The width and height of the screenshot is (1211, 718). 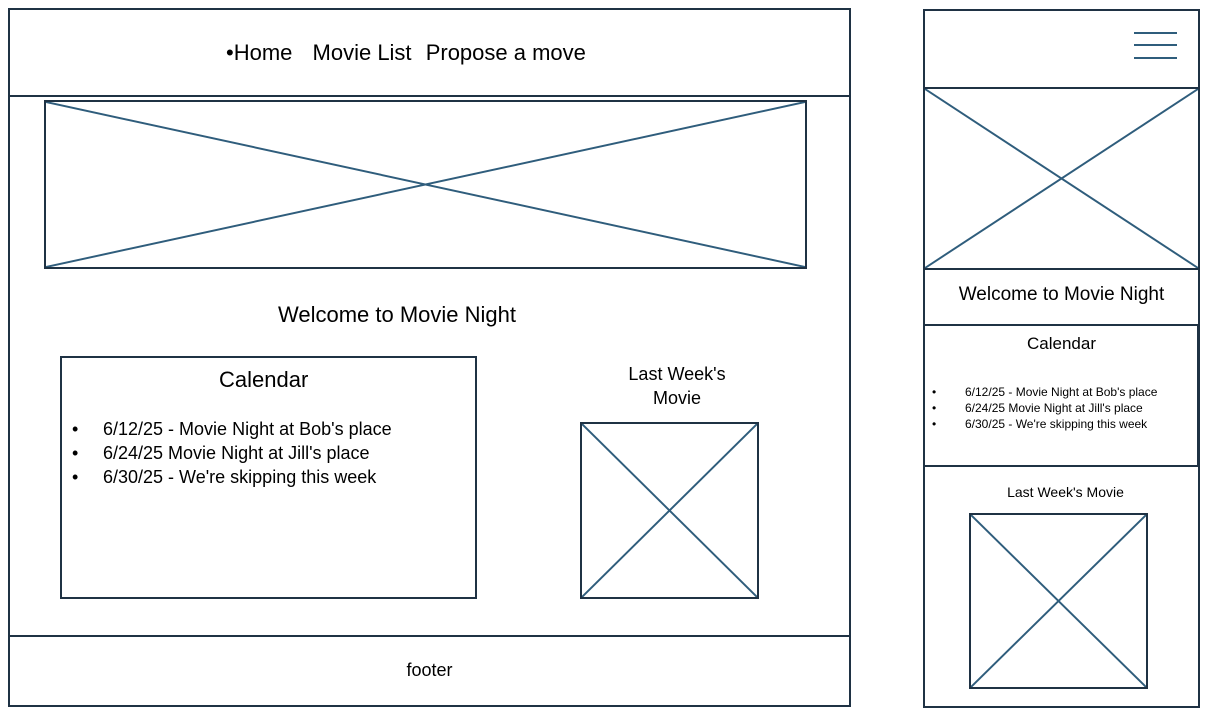 I want to click on mobile-calendar-item: • 6/30/25 - We're skipping this week, so click(x=1040, y=424).